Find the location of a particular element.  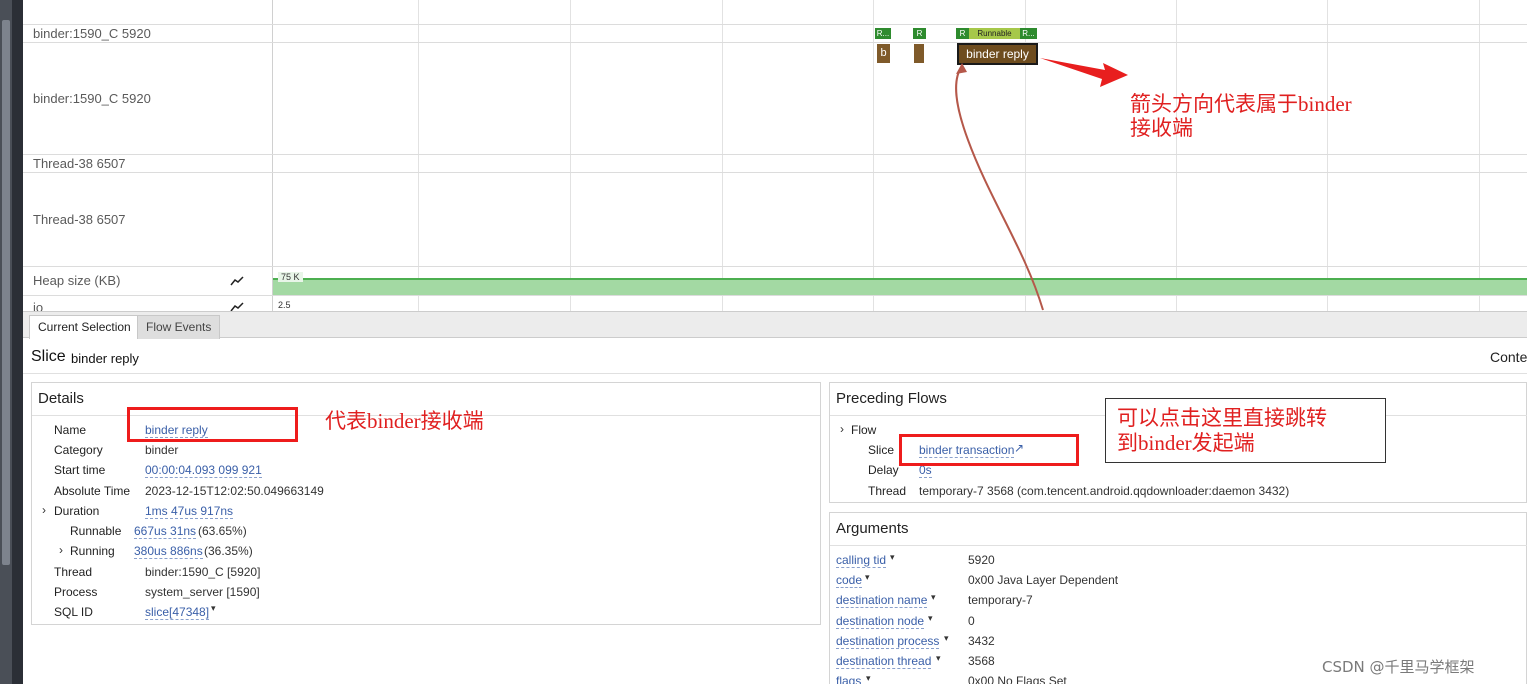

thread-state-runnable: Runnable is located at coordinates (994, 33).